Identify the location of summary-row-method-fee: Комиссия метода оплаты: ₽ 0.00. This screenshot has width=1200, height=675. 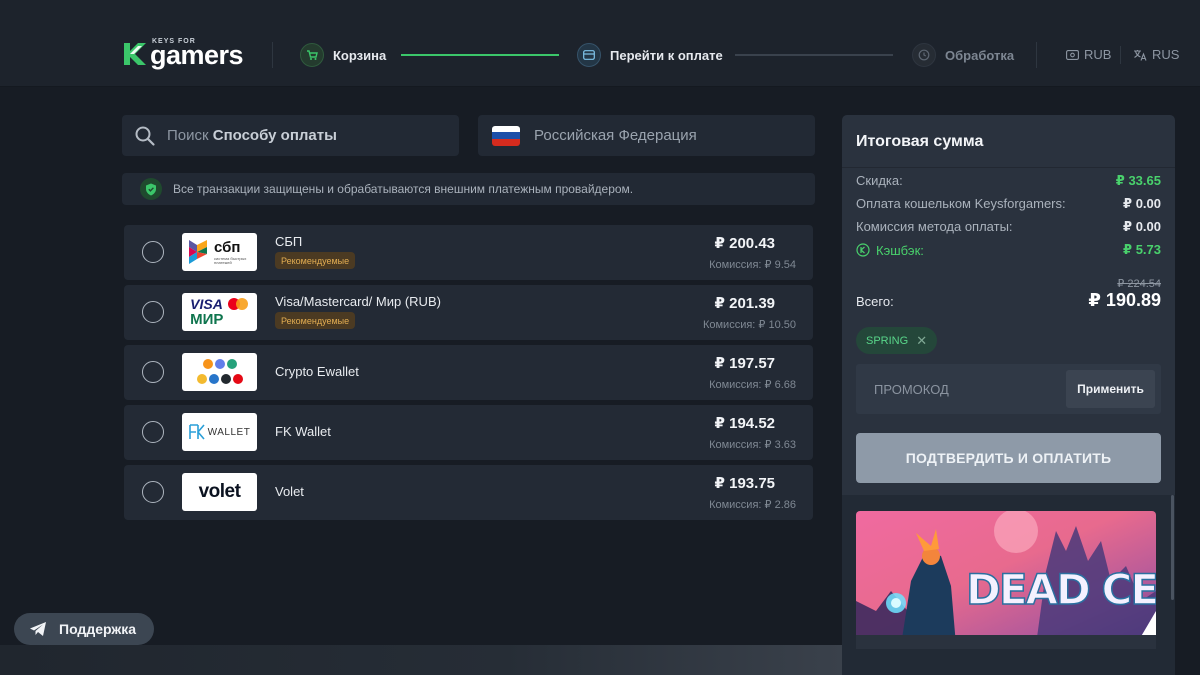
(1008, 227).